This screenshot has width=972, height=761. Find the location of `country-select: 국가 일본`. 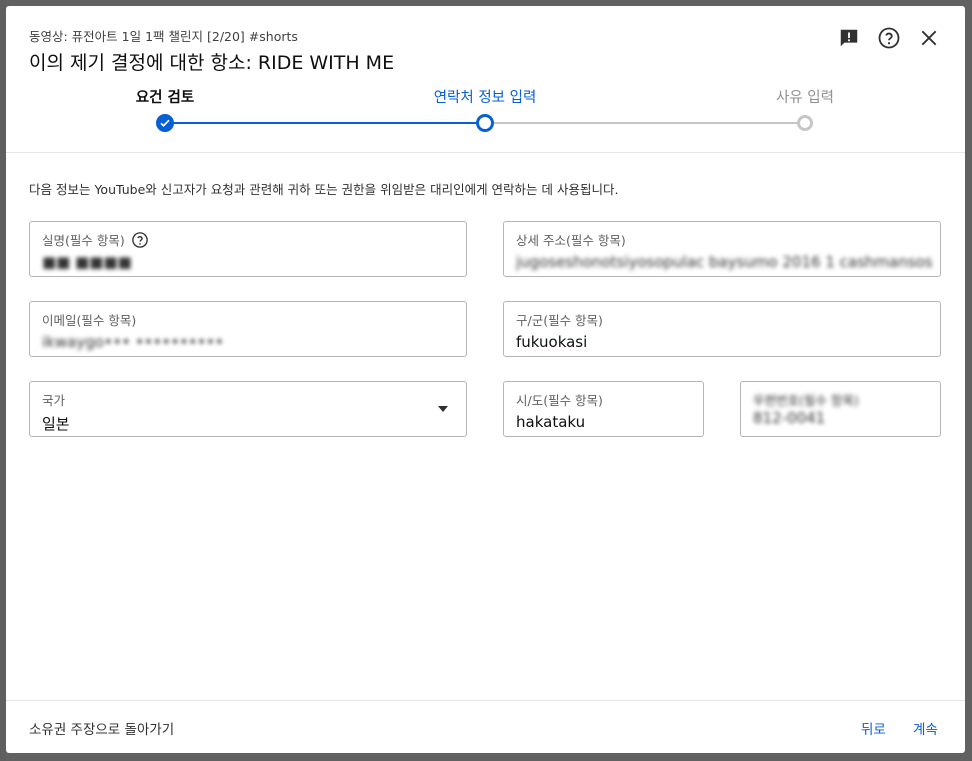

country-select: 국가 일본 is located at coordinates (248, 409).